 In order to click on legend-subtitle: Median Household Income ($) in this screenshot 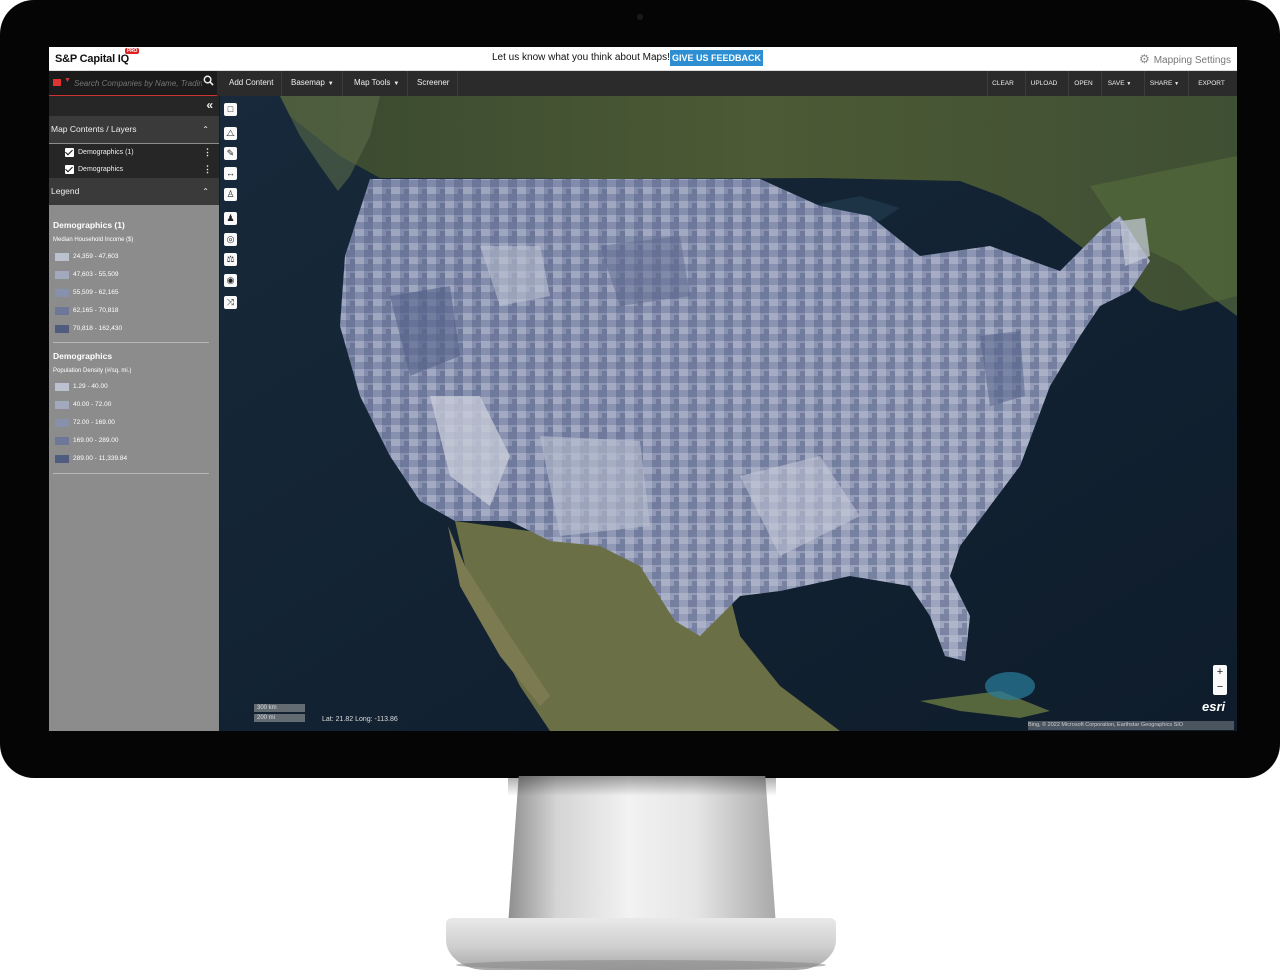, I will do `click(93, 240)`.